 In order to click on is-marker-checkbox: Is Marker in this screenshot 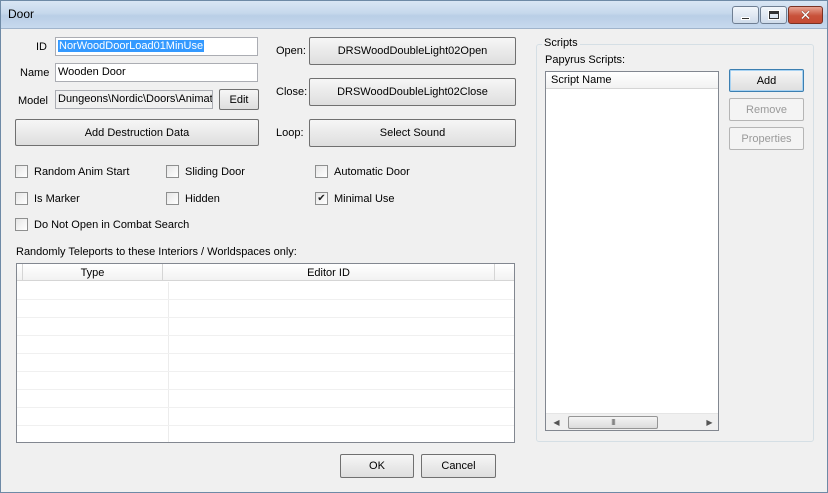, I will do `click(47, 198)`.